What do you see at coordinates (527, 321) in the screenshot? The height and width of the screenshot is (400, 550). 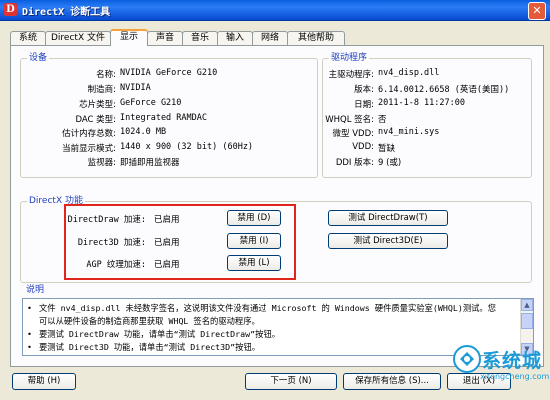 I see `scroll-thumb` at bounding box center [527, 321].